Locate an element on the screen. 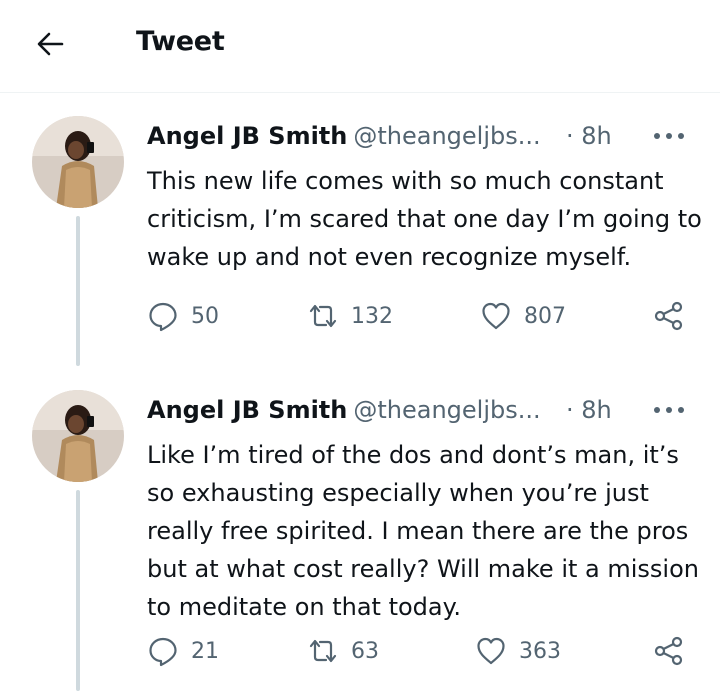 Image resolution: width=720 pixels, height=691 pixels. back-button is located at coordinates (50, 44).